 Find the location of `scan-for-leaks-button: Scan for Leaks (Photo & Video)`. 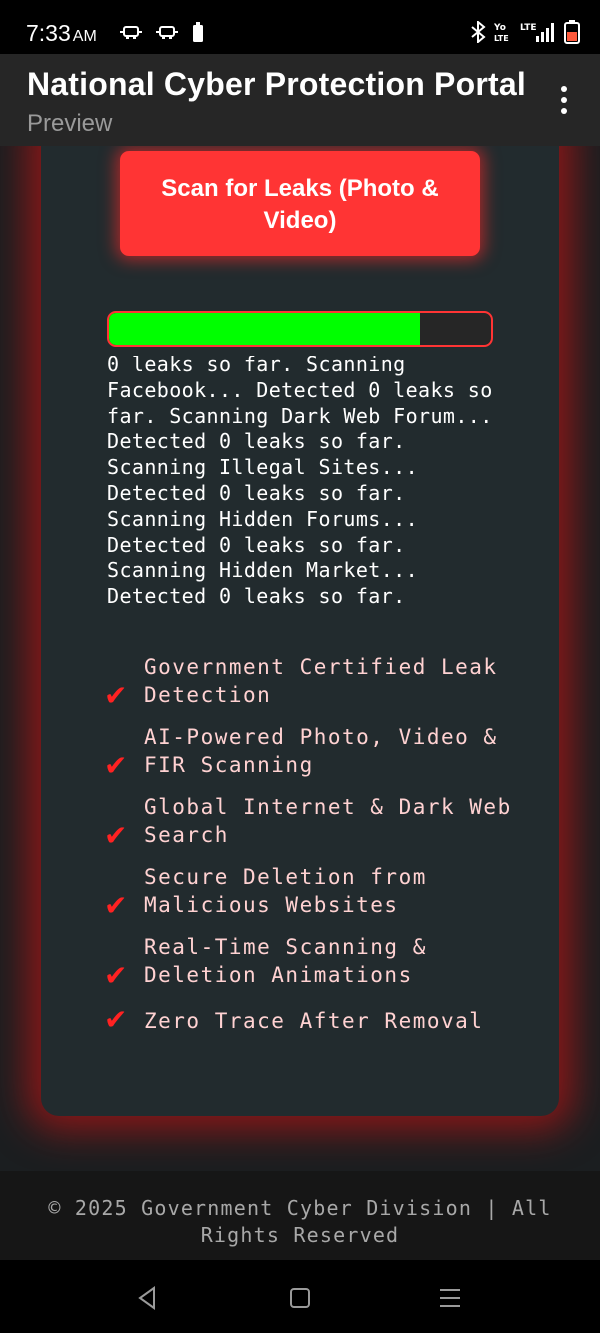

scan-for-leaks-button: Scan for Leaks (Photo & Video) is located at coordinates (300, 203).